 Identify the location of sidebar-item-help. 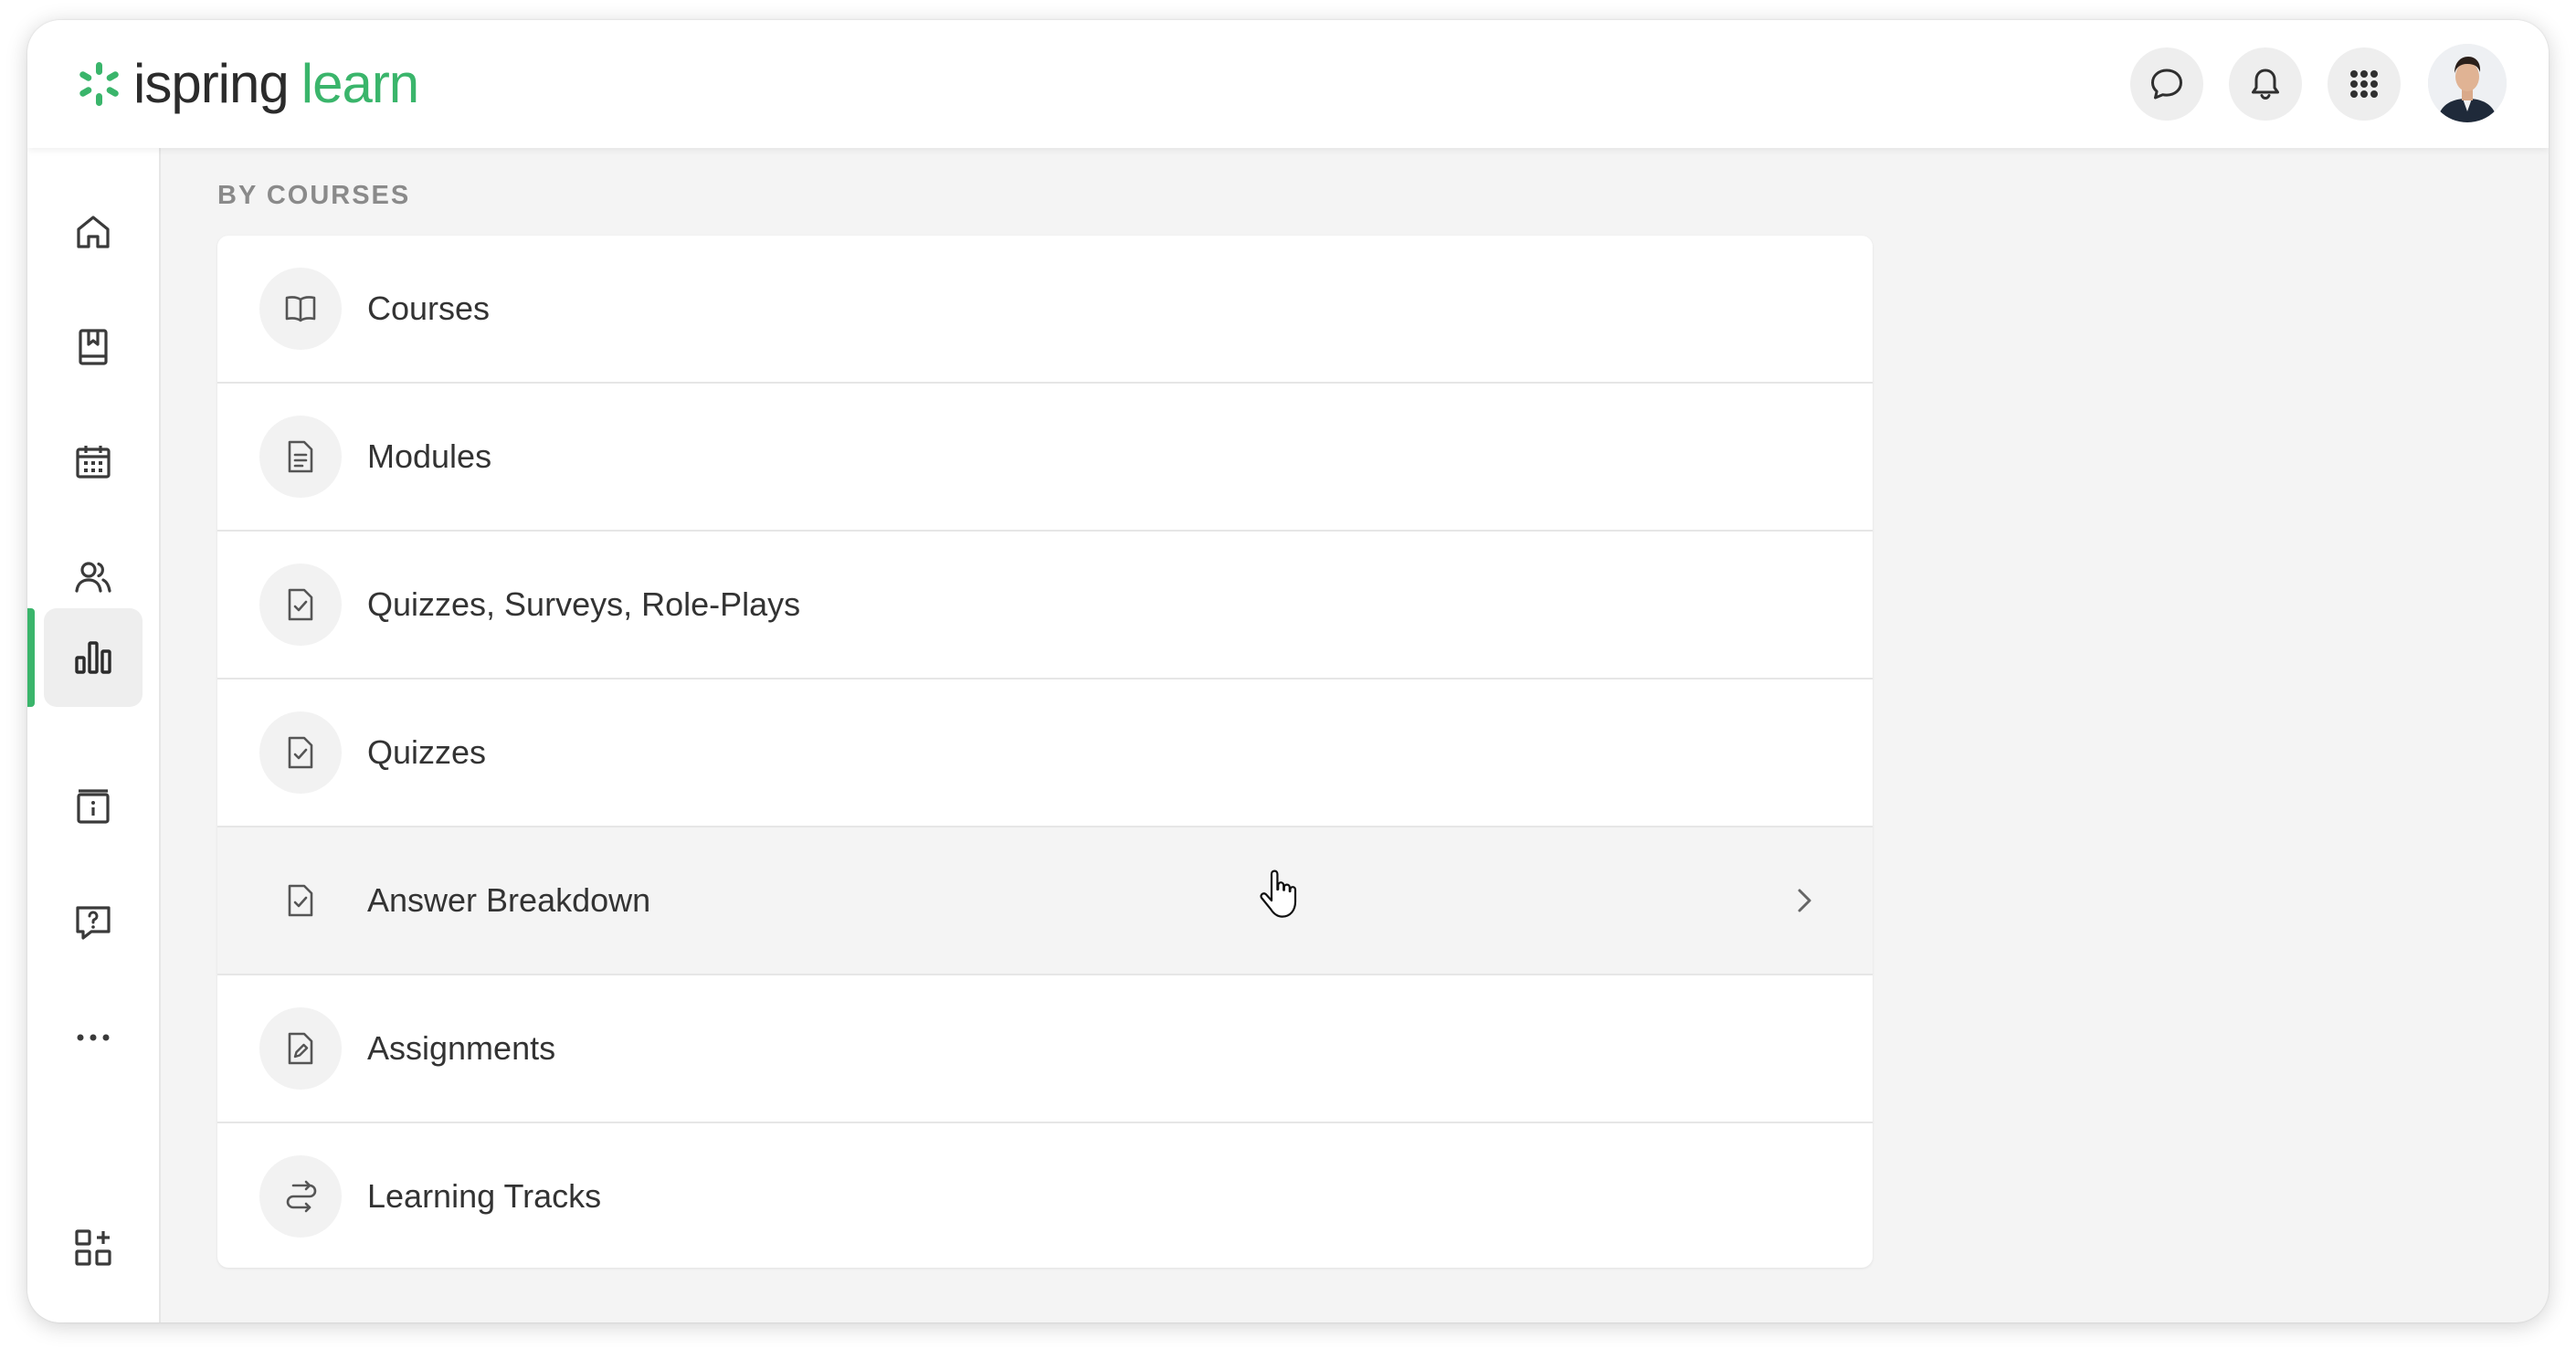
(93, 923).